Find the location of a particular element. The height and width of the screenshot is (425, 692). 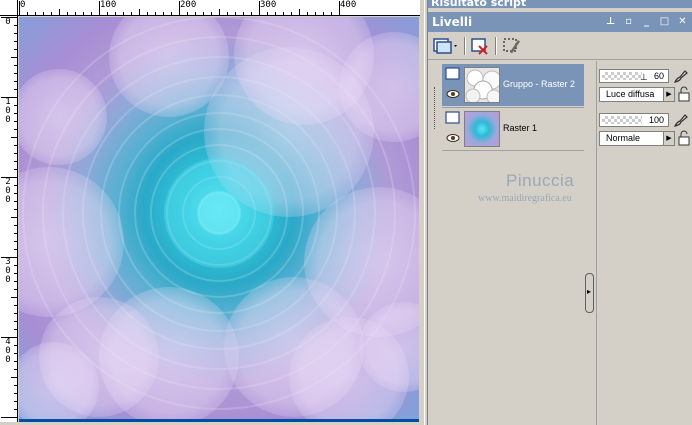

opacity-value: 100 is located at coordinates (656, 120).